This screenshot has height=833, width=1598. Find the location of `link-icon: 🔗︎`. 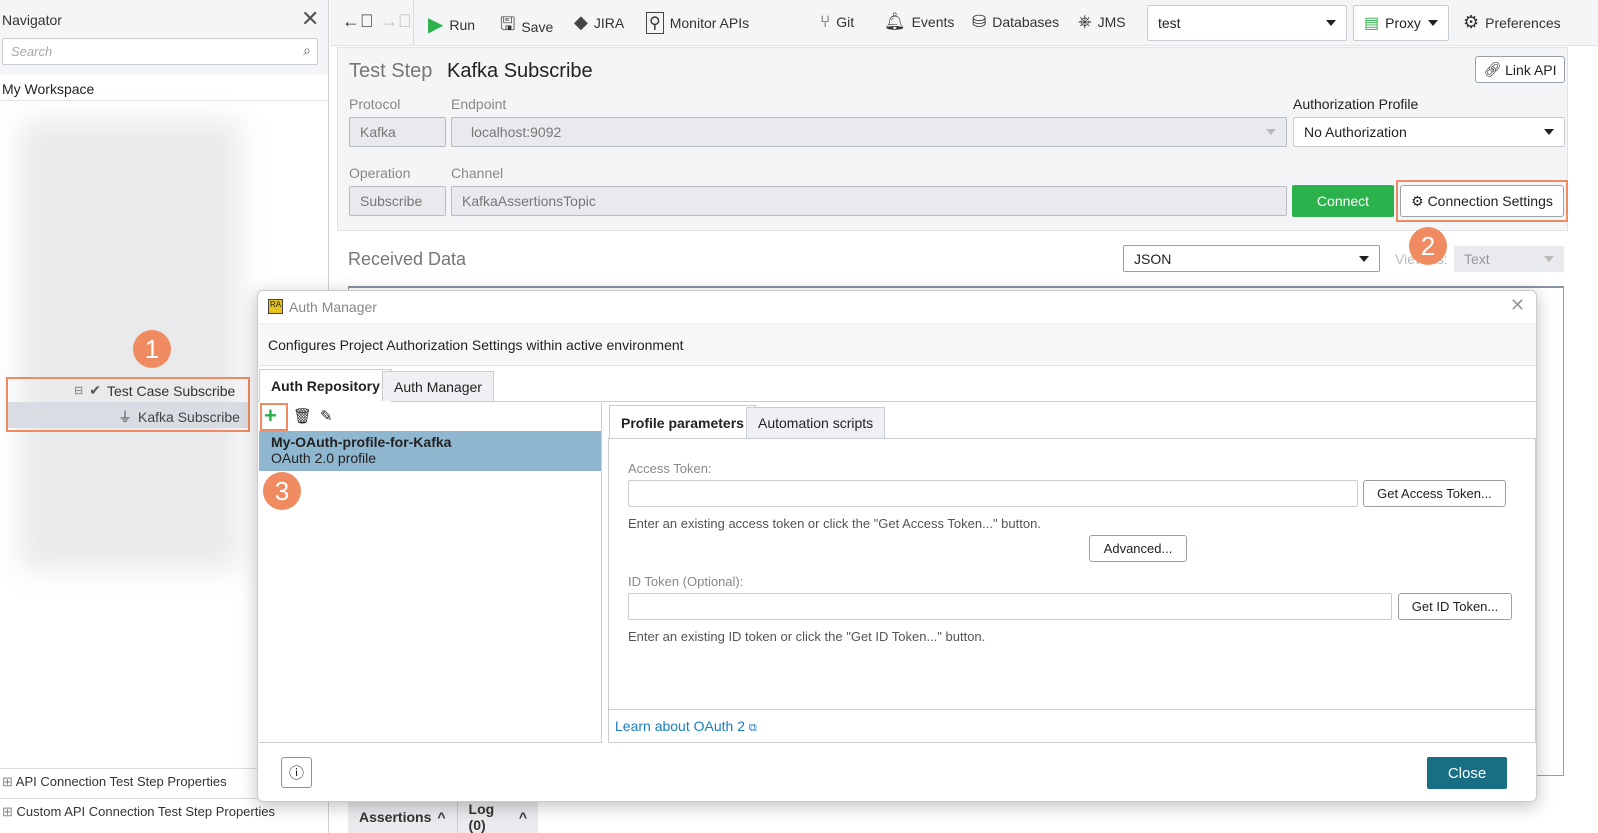

link-icon: 🔗︎ is located at coordinates (1494, 69).